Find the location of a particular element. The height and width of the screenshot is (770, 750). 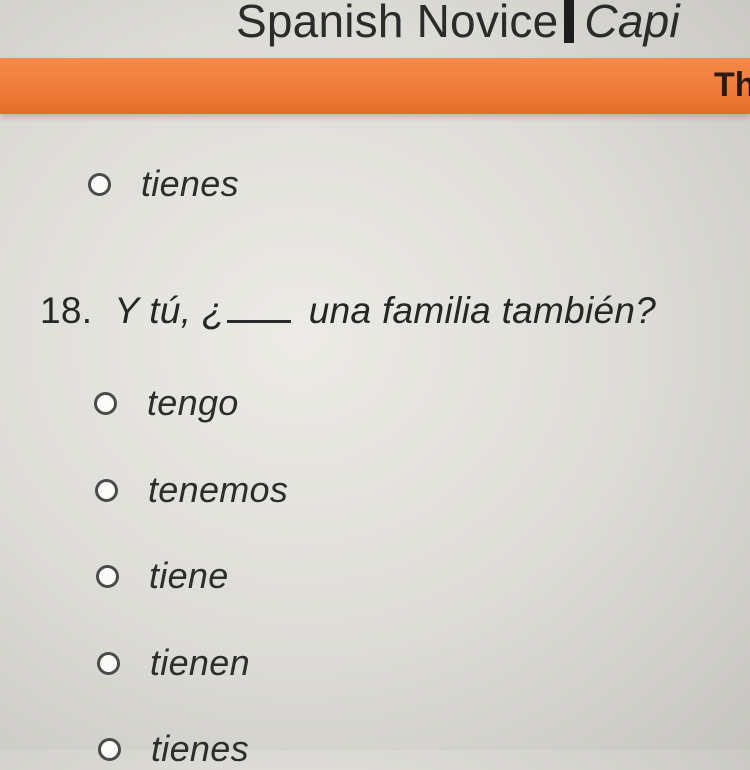

question-prompt-end: una familia también? is located at coordinates (482, 310).